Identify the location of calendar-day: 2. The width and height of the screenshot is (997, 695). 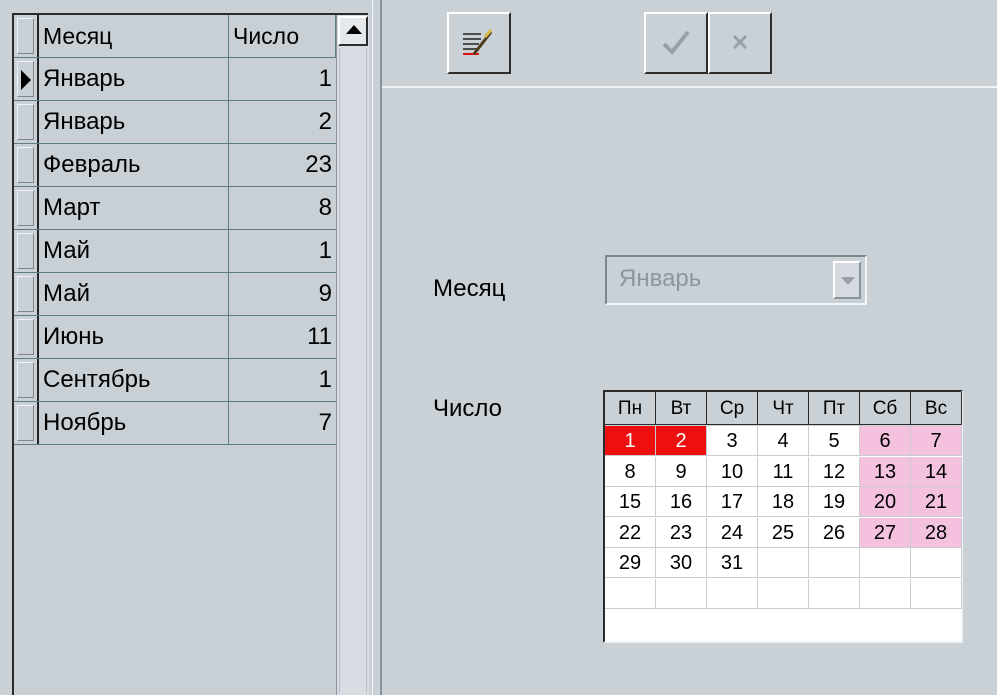
(681, 441).